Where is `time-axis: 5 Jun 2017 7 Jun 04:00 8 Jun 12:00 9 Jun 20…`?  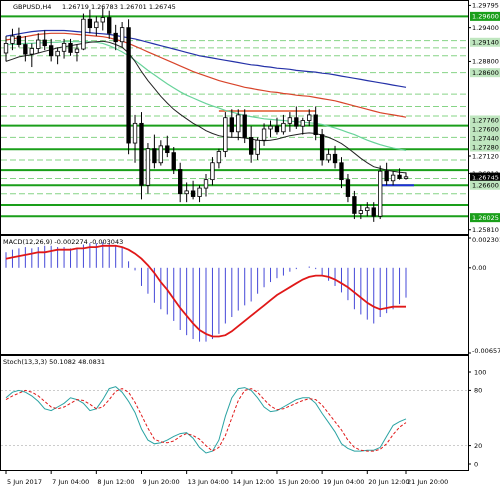 time-axis: 5 Jun 2017 7 Jun 04:00 8 Jun 12:00 9 Jun 20… is located at coordinates (226, 478).